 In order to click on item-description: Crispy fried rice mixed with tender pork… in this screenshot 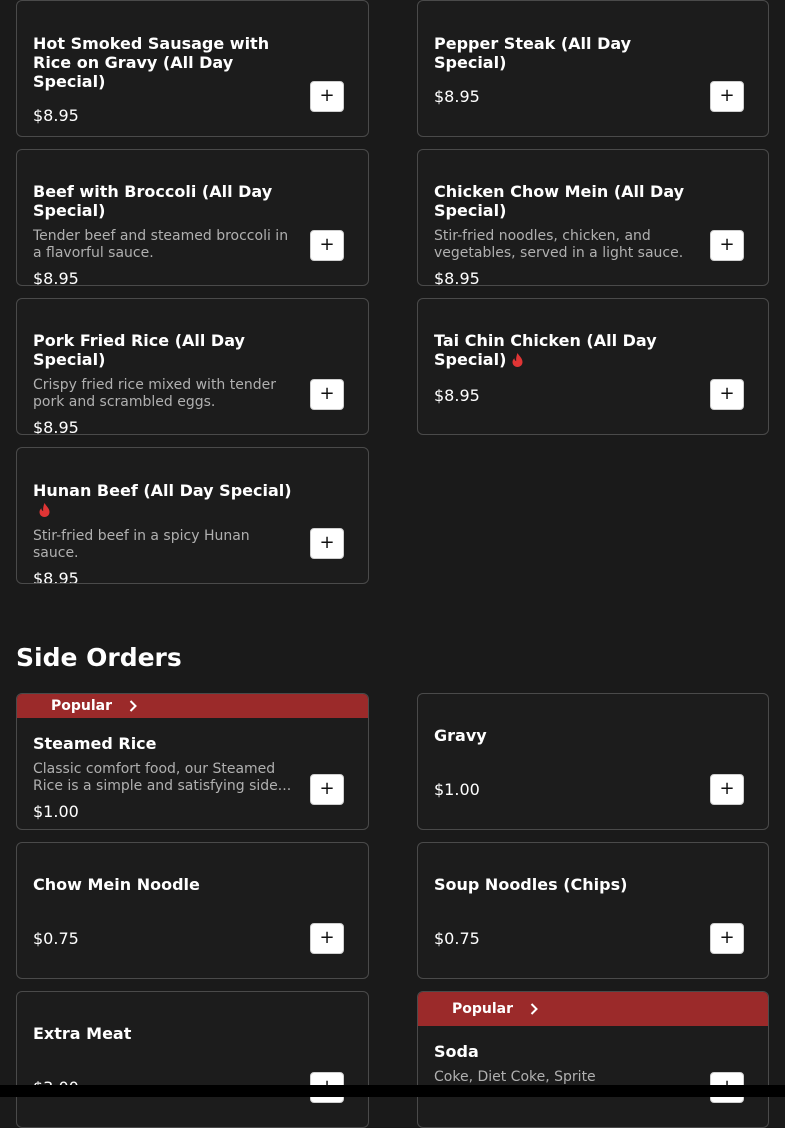, I will do `click(154, 393)`.